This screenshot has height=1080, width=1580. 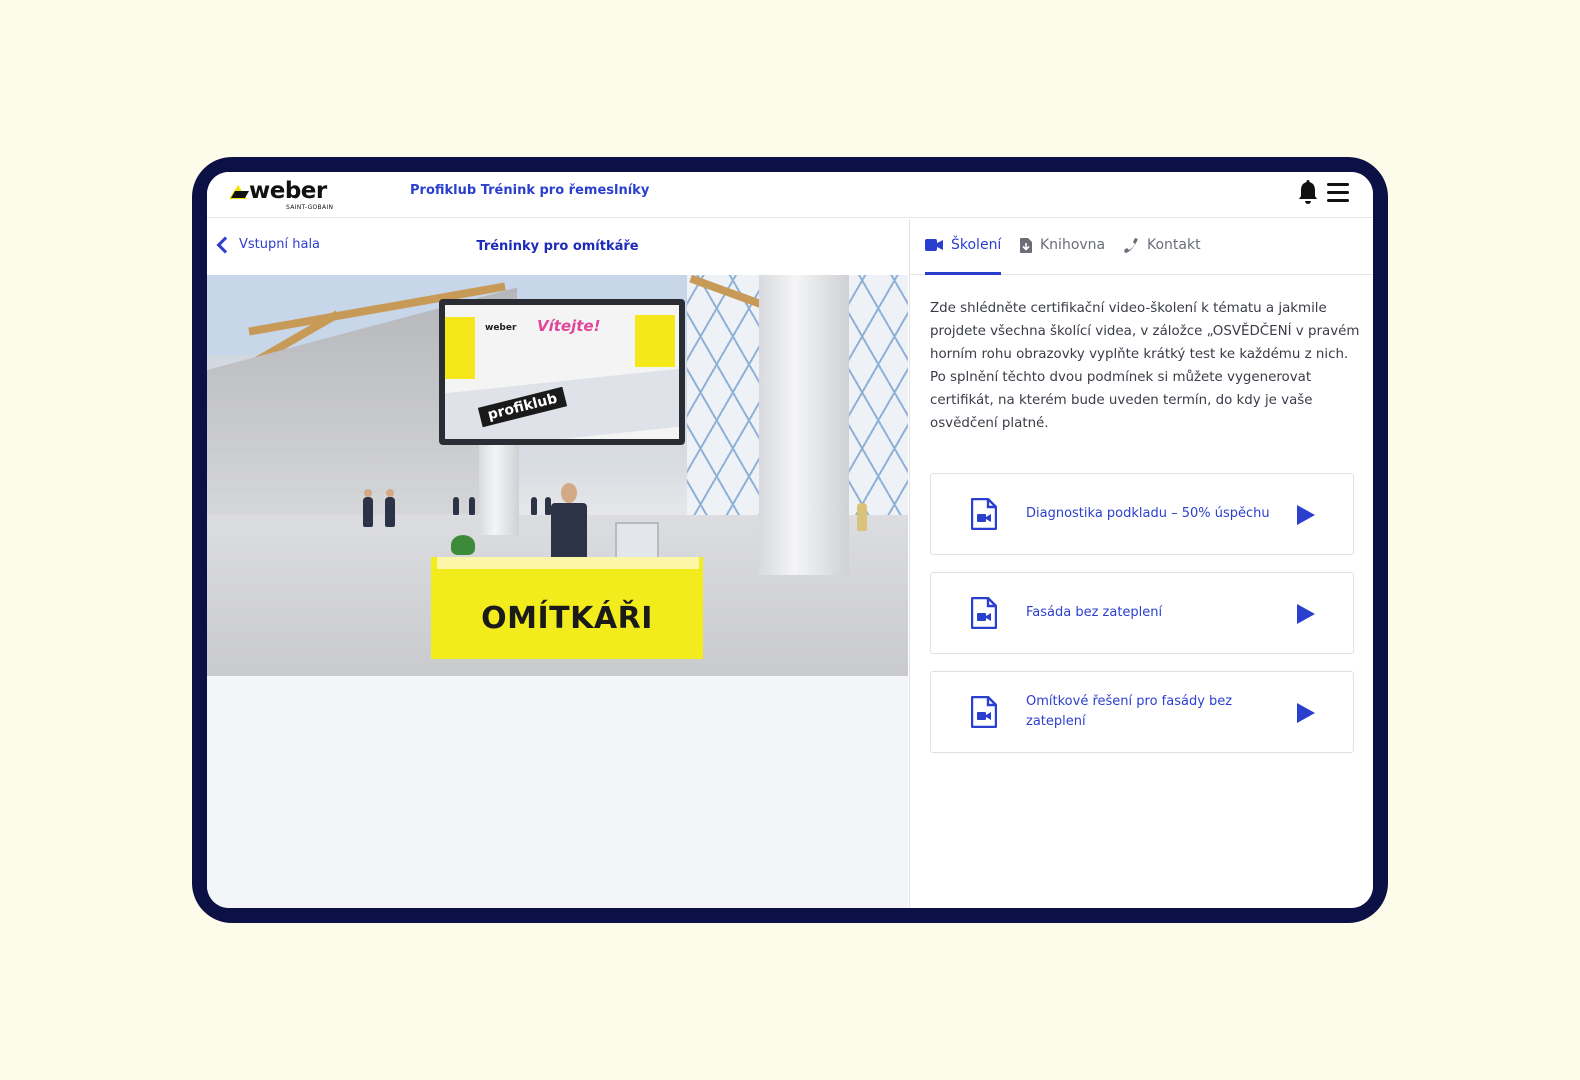 What do you see at coordinates (310, 207) in the screenshot?
I see `logo-subtext: SAINT-GOBAIN` at bounding box center [310, 207].